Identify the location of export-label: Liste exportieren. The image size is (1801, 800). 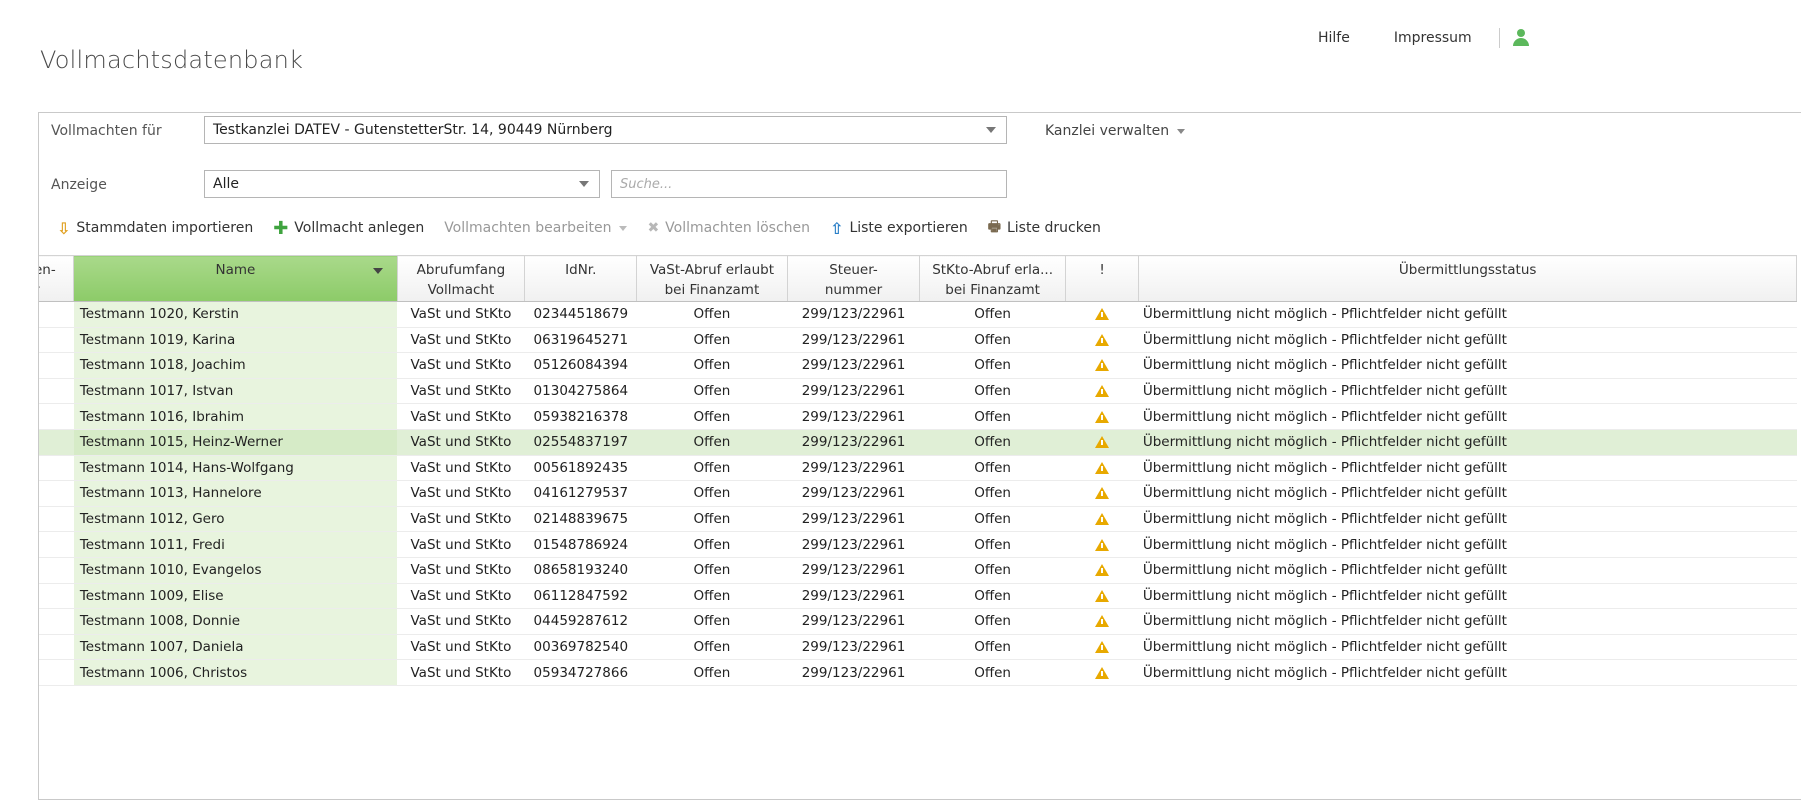
(908, 228).